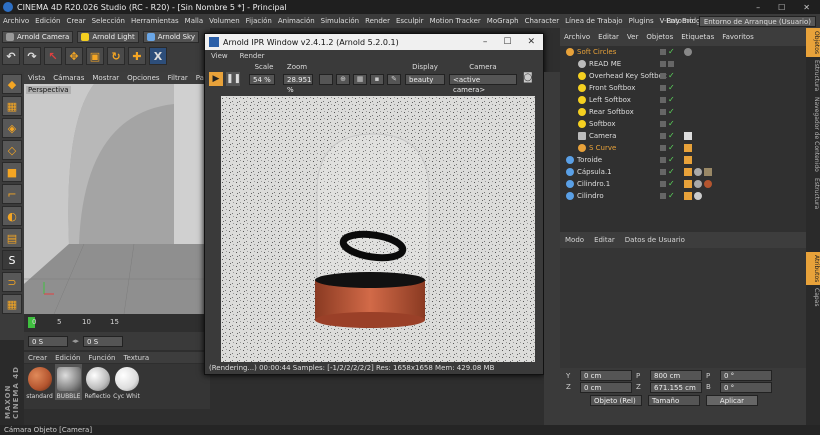 The height and width of the screenshot is (435, 820). What do you see at coordinates (67, 358) in the screenshot?
I see `mat-menu-edicion: Edición` at bounding box center [67, 358].